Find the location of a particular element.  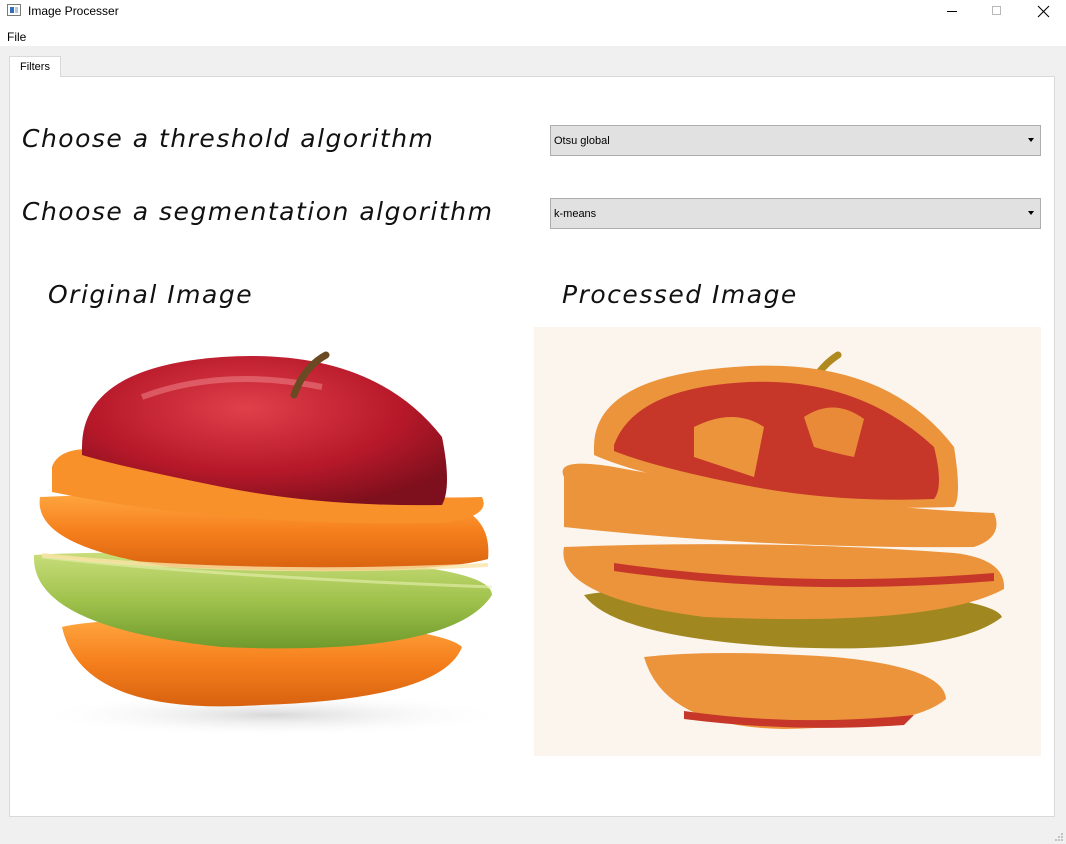

menu-file: File is located at coordinates (16, 37).